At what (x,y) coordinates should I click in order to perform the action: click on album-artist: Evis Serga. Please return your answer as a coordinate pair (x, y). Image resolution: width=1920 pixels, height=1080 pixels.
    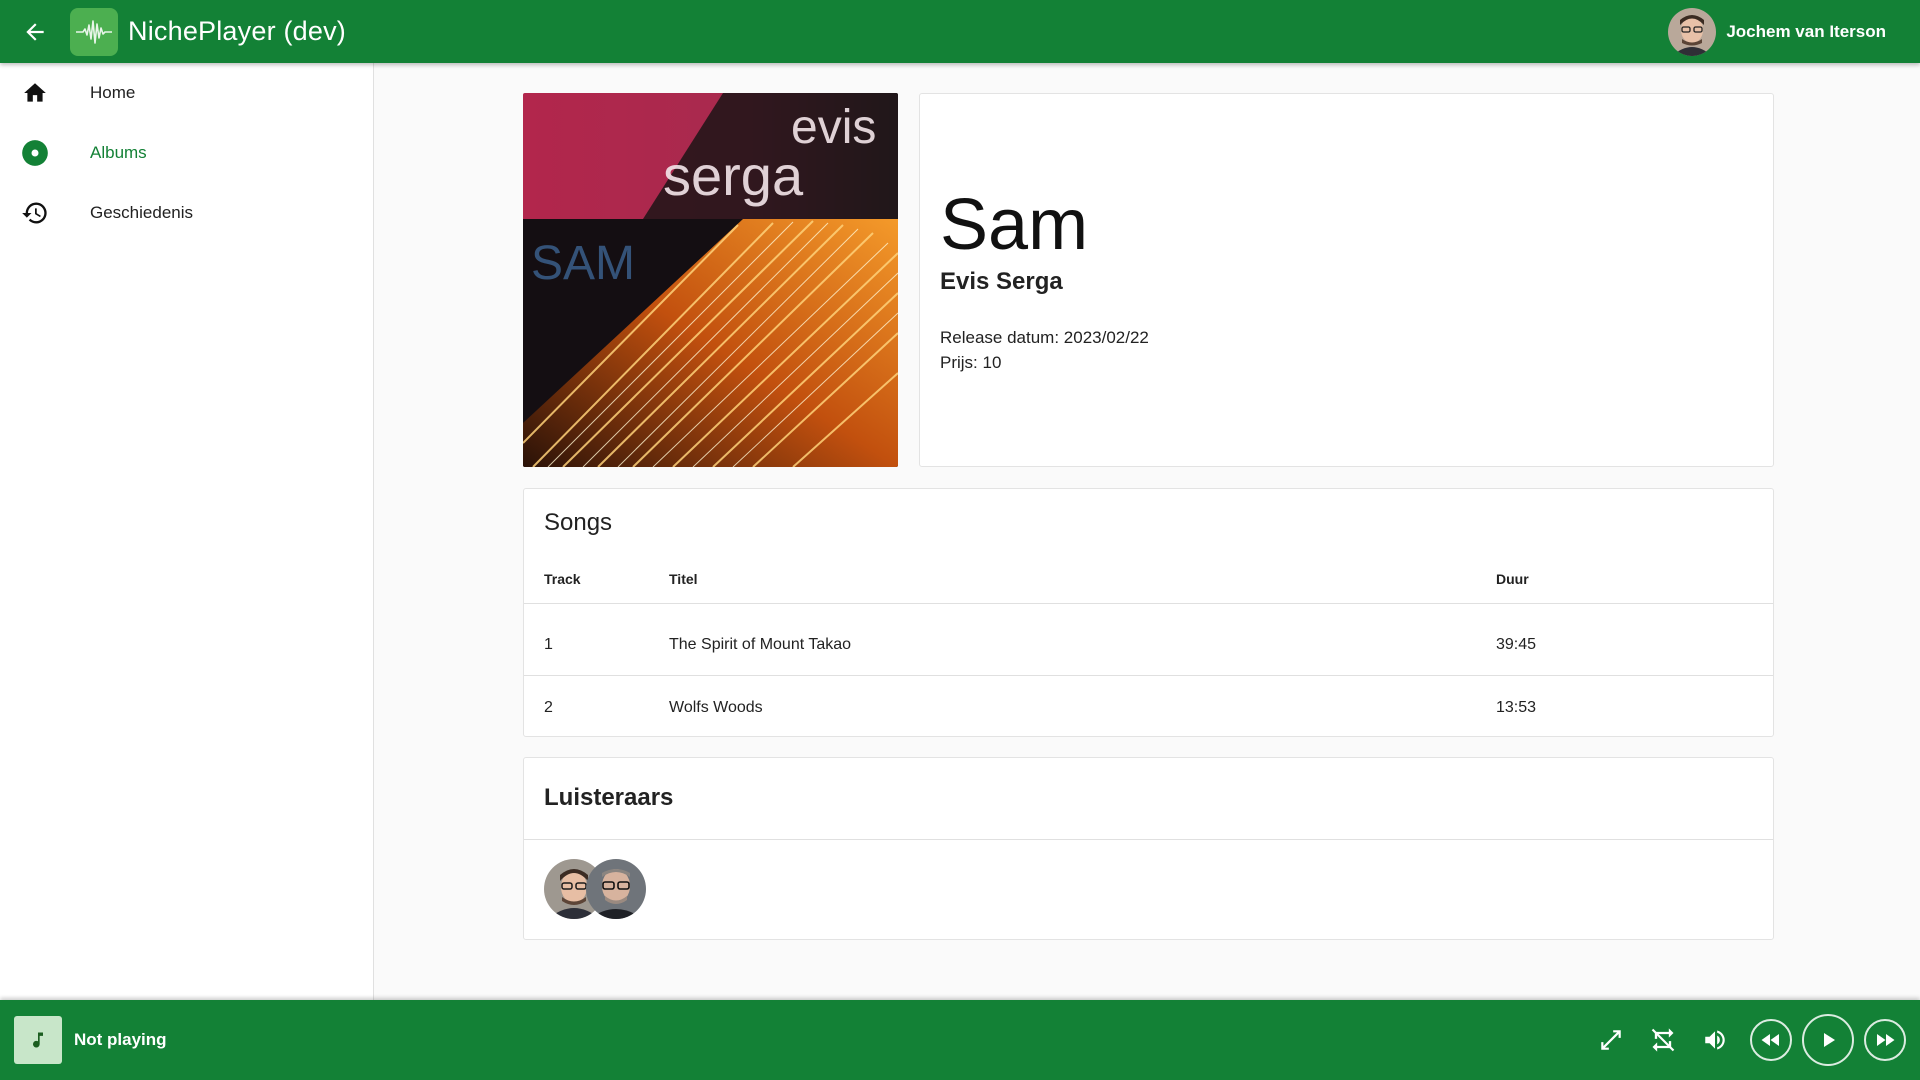
    Looking at the image, I should click on (1001, 281).